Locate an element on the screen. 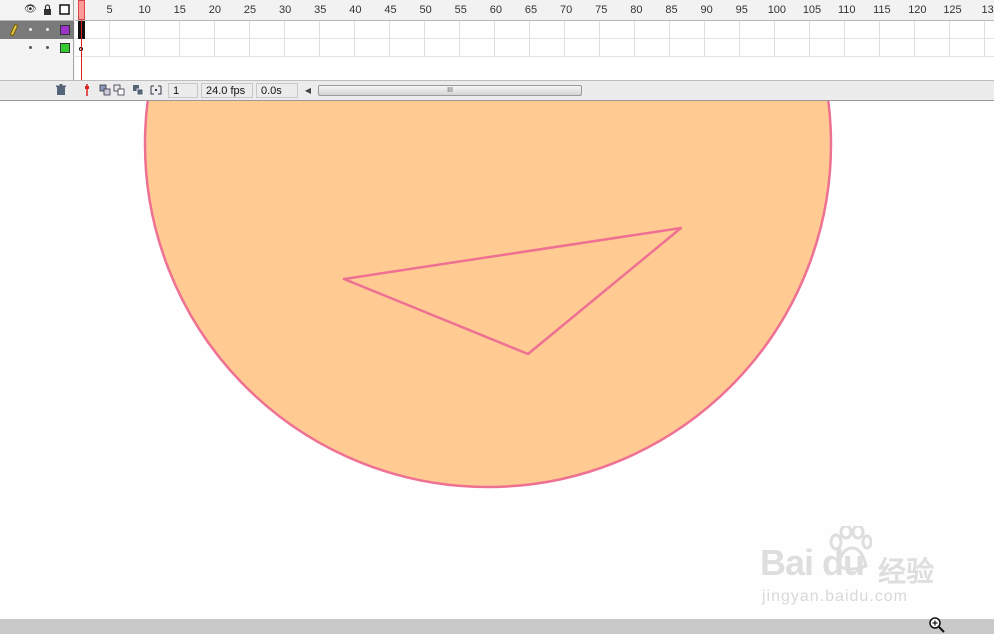 The height and width of the screenshot is (634, 994). current-frame-field: 1 is located at coordinates (183, 90).